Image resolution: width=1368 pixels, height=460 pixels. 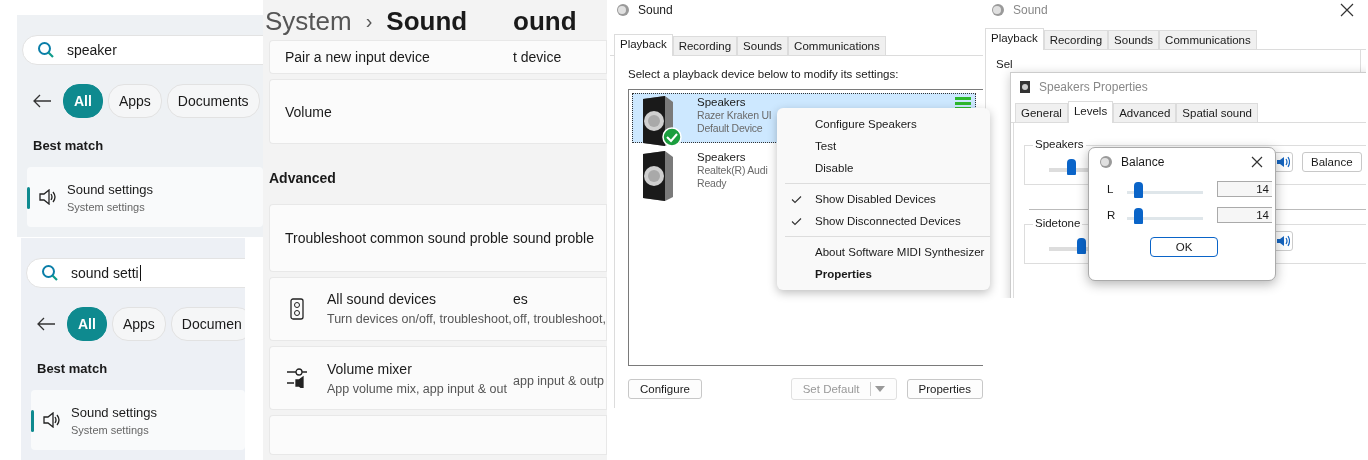 What do you see at coordinates (1112, 215) in the screenshot?
I see `channel-label: R` at bounding box center [1112, 215].